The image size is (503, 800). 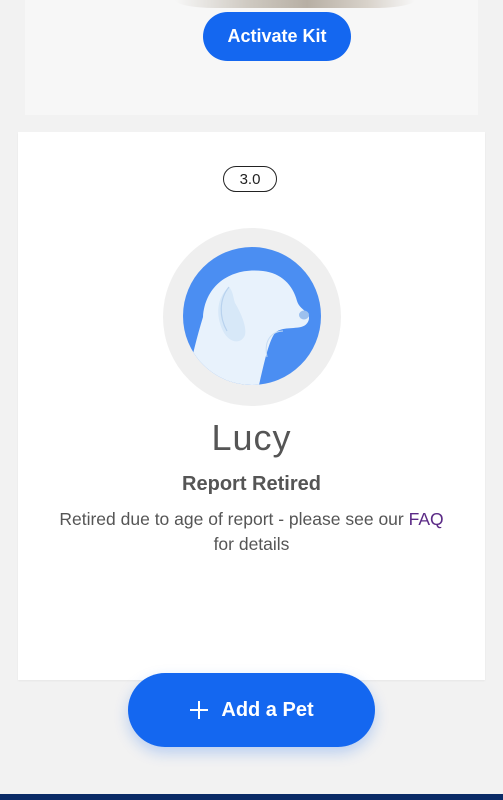 I want to click on dog-avatar-icon, so click(x=252, y=316).